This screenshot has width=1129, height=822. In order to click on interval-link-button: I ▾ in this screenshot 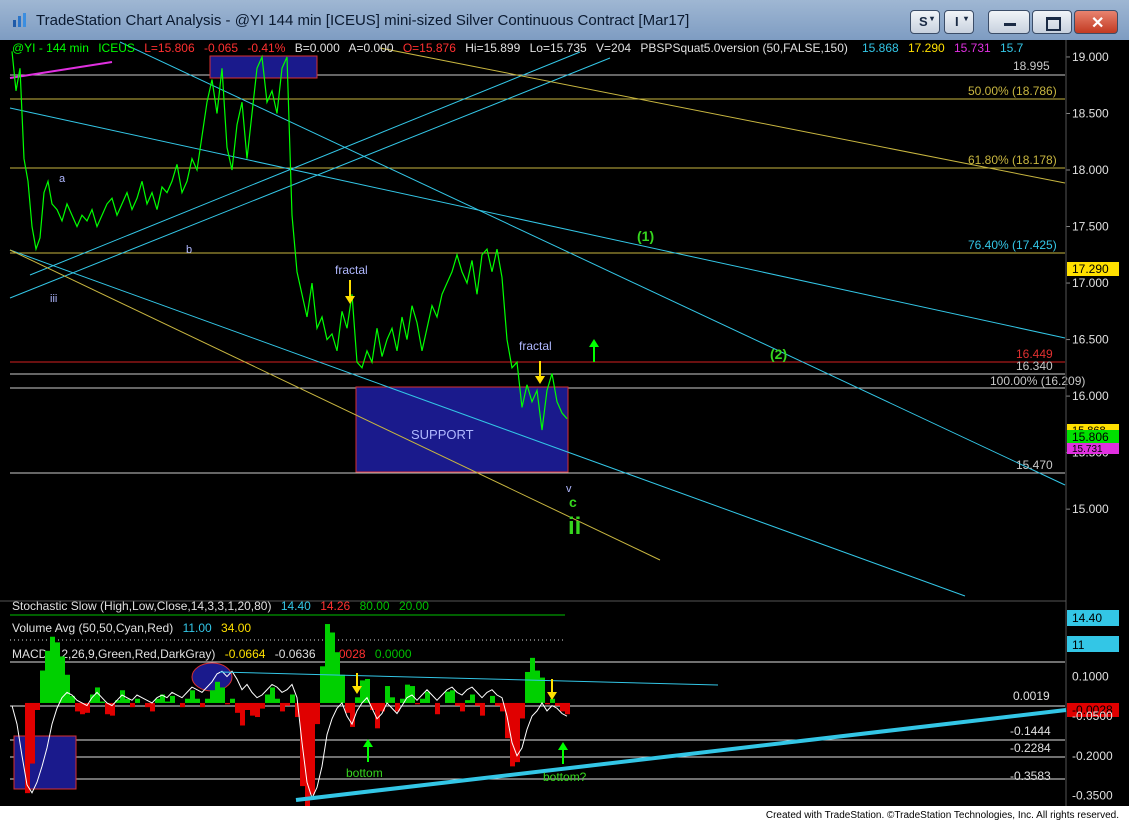, I will do `click(959, 22)`.